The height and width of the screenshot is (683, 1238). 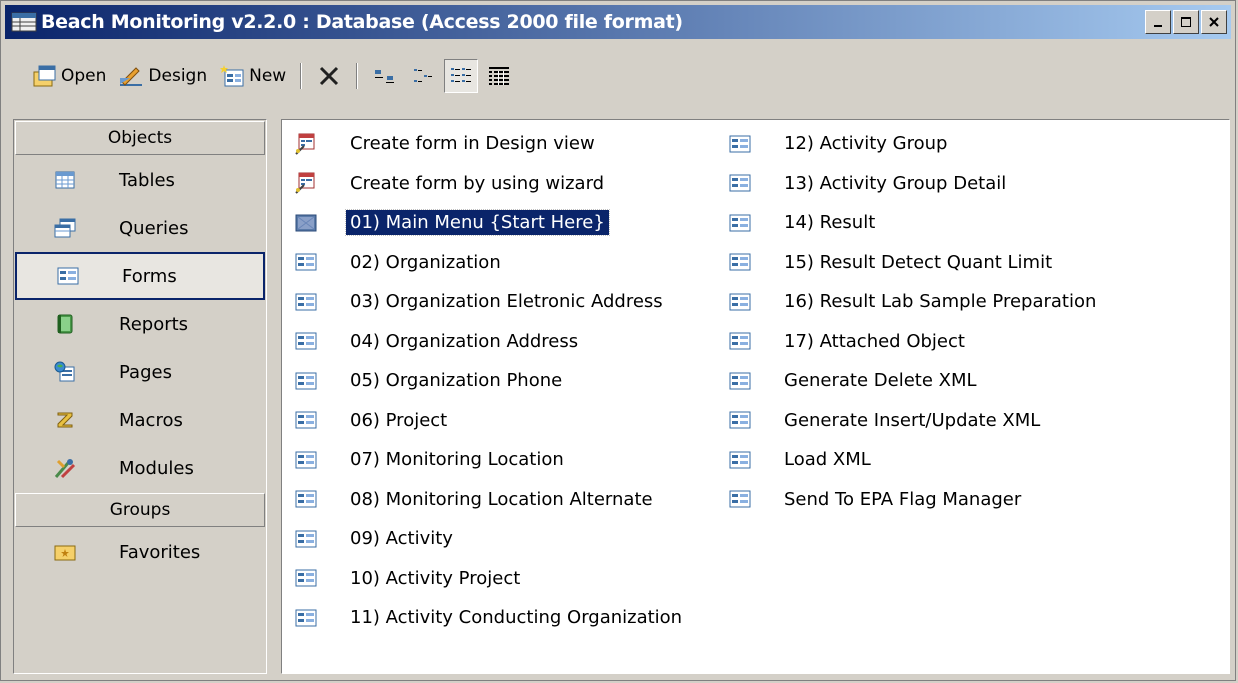 I want to click on sidebar-item-label: Modules, so click(x=156, y=468).